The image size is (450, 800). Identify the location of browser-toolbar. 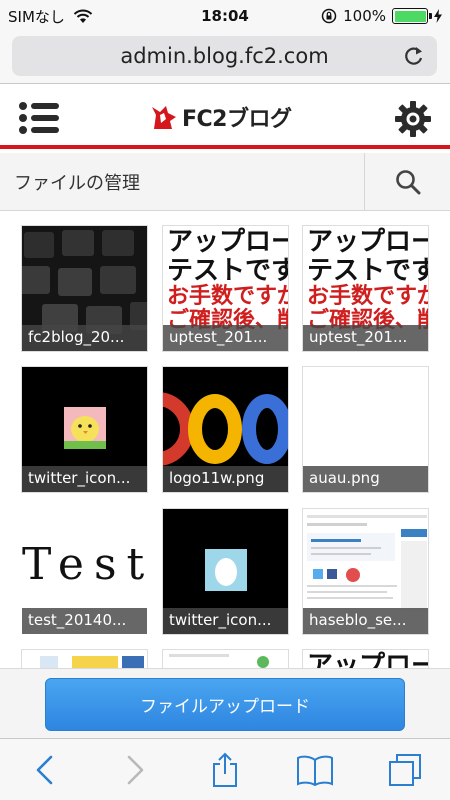
(225, 769).